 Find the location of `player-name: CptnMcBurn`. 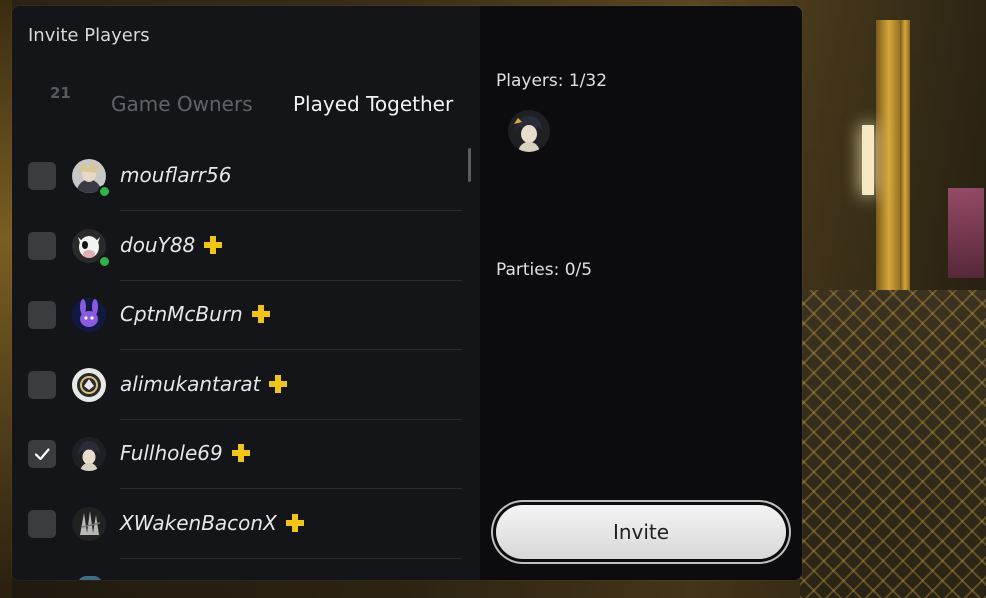

player-name: CptnMcBurn is located at coordinates (195, 314).